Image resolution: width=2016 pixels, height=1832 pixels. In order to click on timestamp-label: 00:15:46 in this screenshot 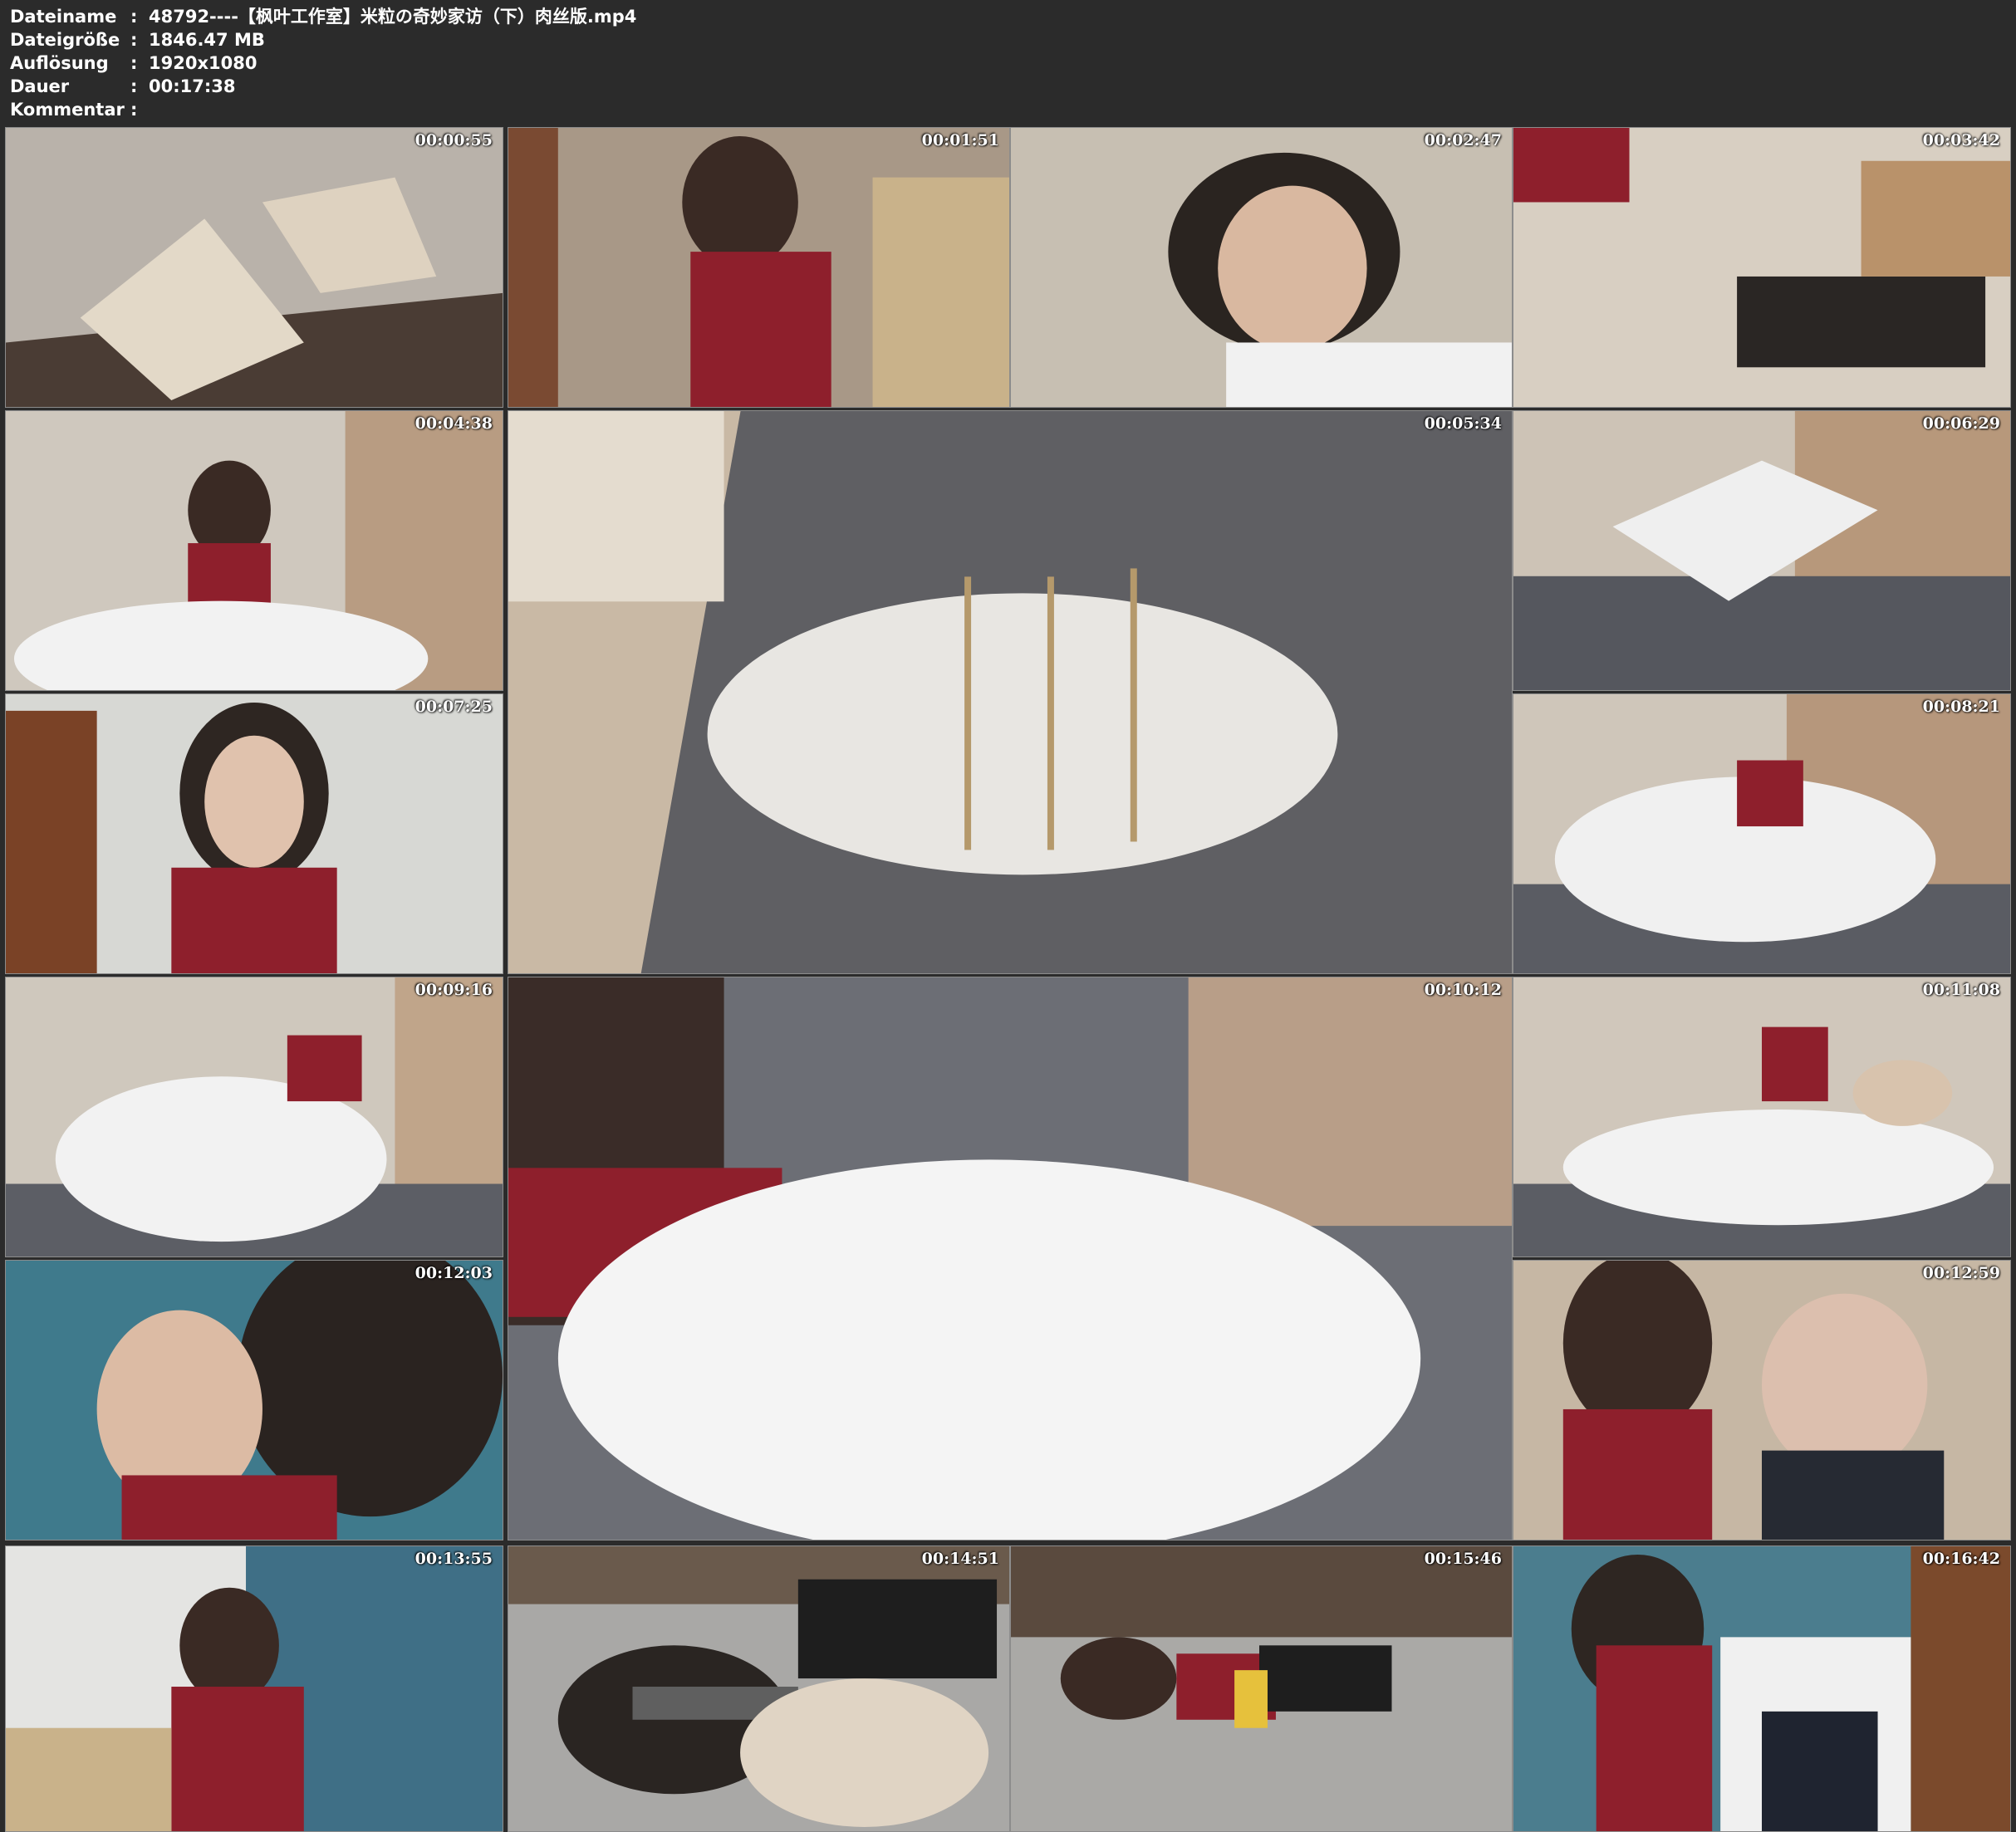, I will do `click(1463, 1559)`.